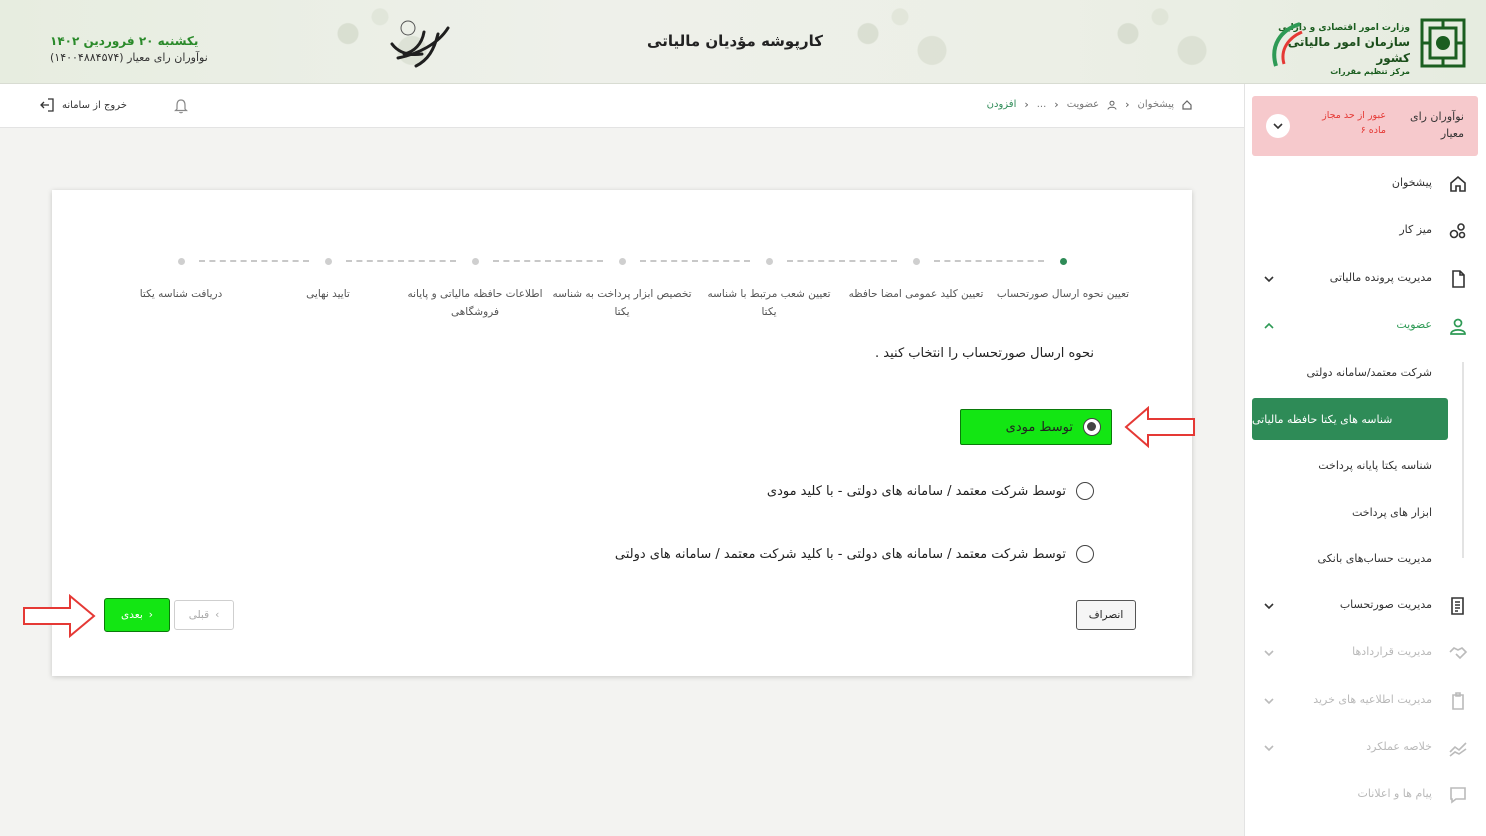 Image resolution: width=1486 pixels, height=836 pixels. Describe the element at coordinates (1354, 123) in the screenshot. I see `account-warning: عبور از حد مجاز ماده ۶` at that location.